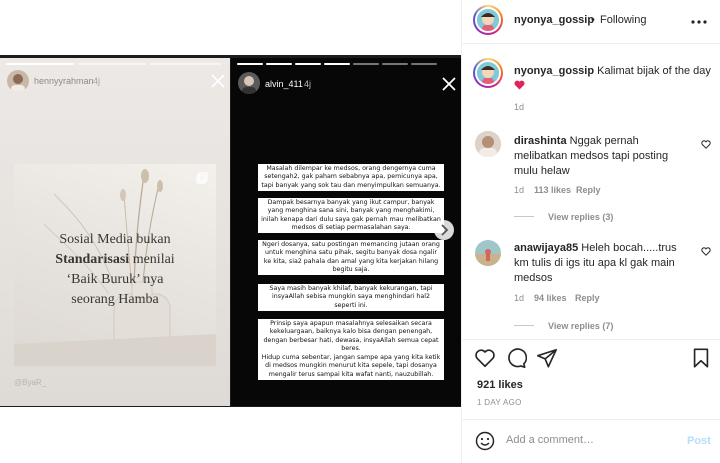  Describe the element at coordinates (488, 73) in the screenshot. I see `caption-avatar` at that location.